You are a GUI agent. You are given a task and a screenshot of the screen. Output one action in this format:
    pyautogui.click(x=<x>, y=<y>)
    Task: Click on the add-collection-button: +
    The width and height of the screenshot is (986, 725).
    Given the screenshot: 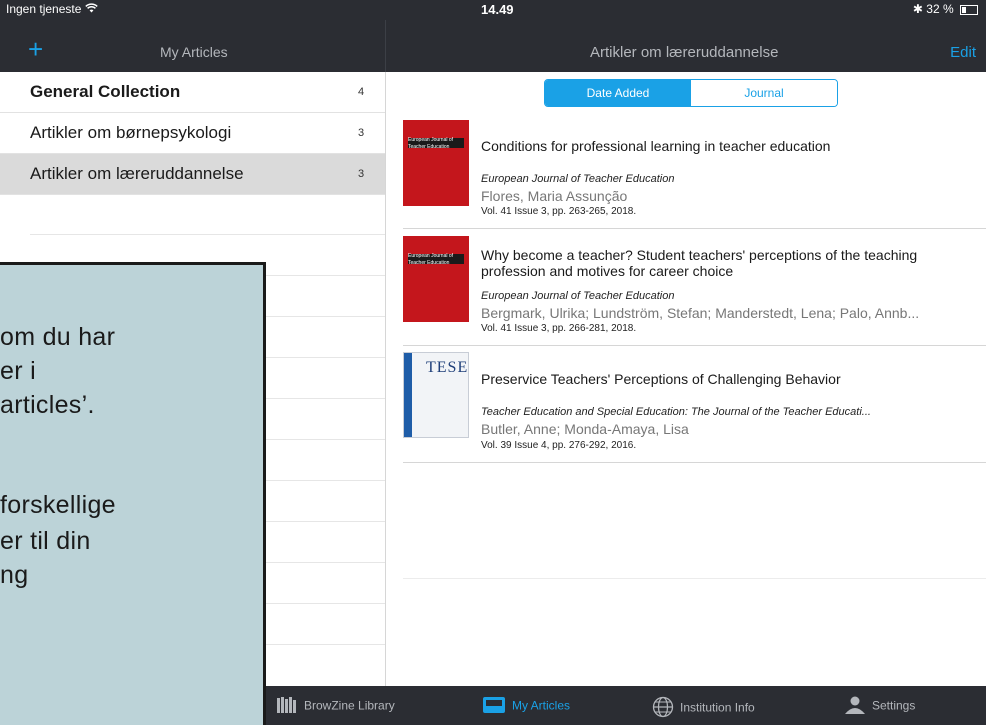 What is the action you would take?
    pyautogui.click(x=35, y=49)
    